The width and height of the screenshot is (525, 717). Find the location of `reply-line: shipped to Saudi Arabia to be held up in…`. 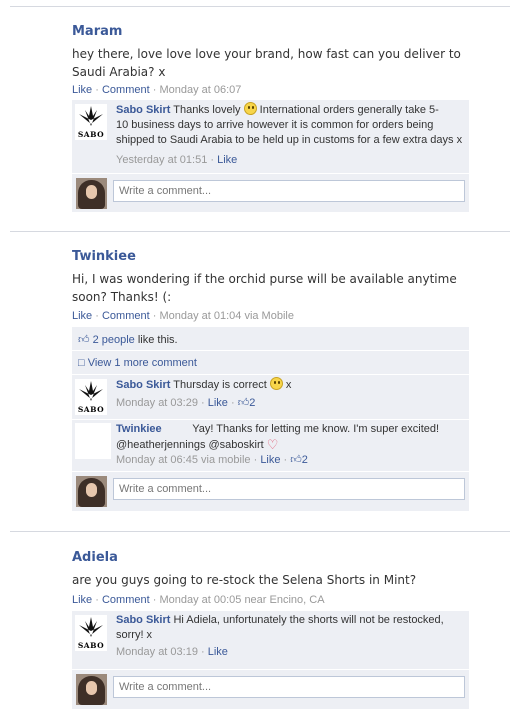

reply-line: shipped to Saudi Arabia to be held up in… is located at coordinates (289, 140).